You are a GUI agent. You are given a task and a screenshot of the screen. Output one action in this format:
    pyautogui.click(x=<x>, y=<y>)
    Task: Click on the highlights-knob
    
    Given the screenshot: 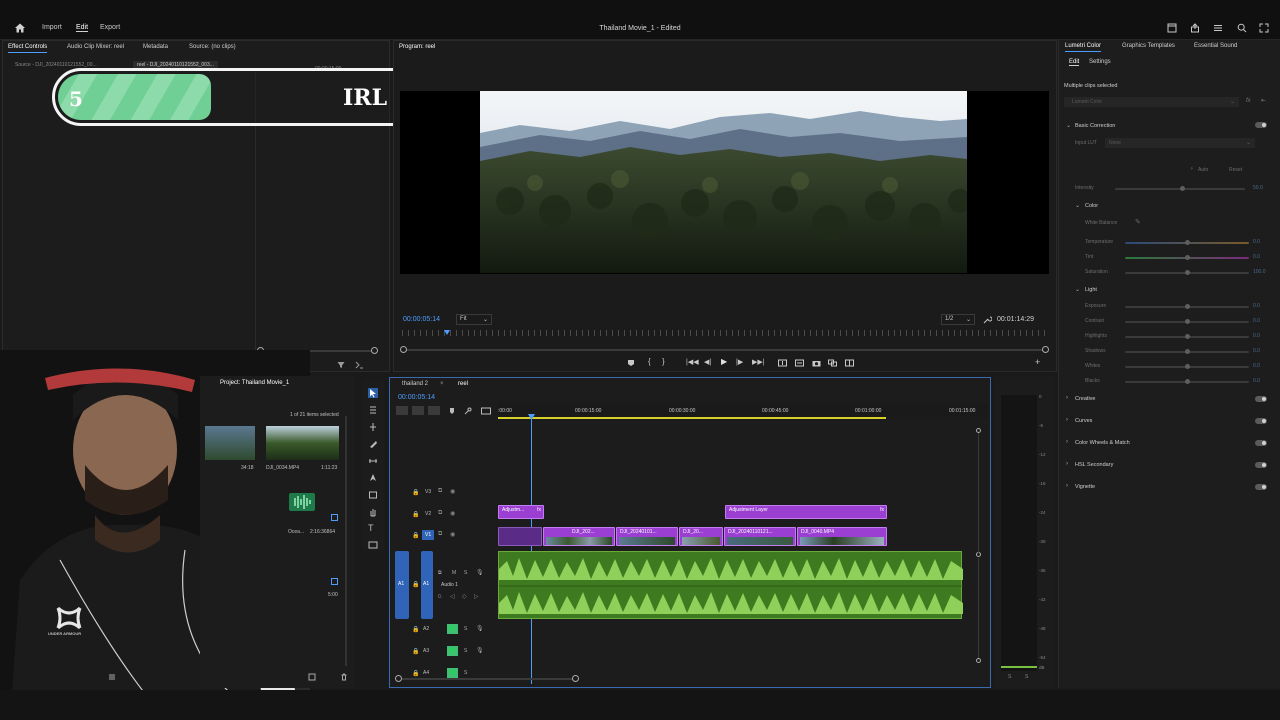 What is the action you would take?
    pyautogui.click(x=1187, y=336)
    